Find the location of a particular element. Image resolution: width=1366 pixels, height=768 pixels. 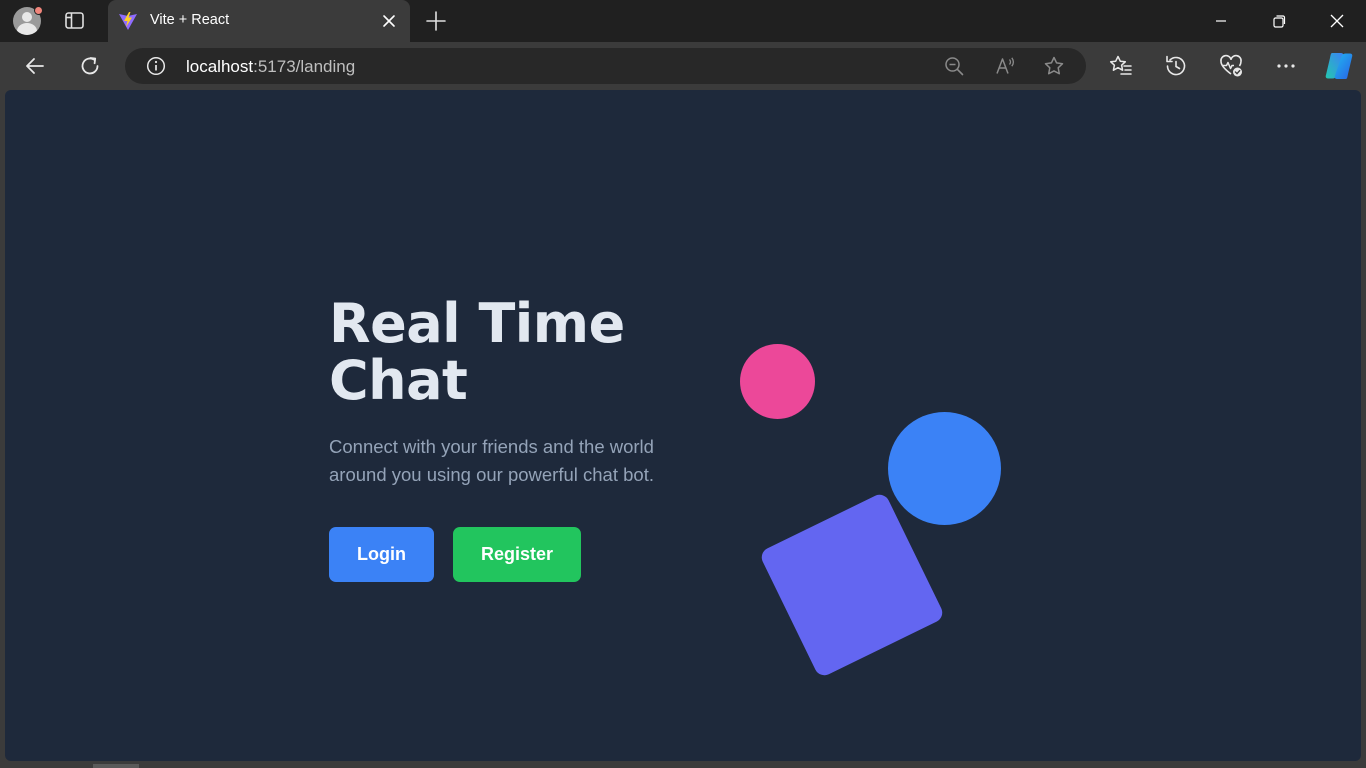

scroll-indicator is located at coordinates (116, 766).